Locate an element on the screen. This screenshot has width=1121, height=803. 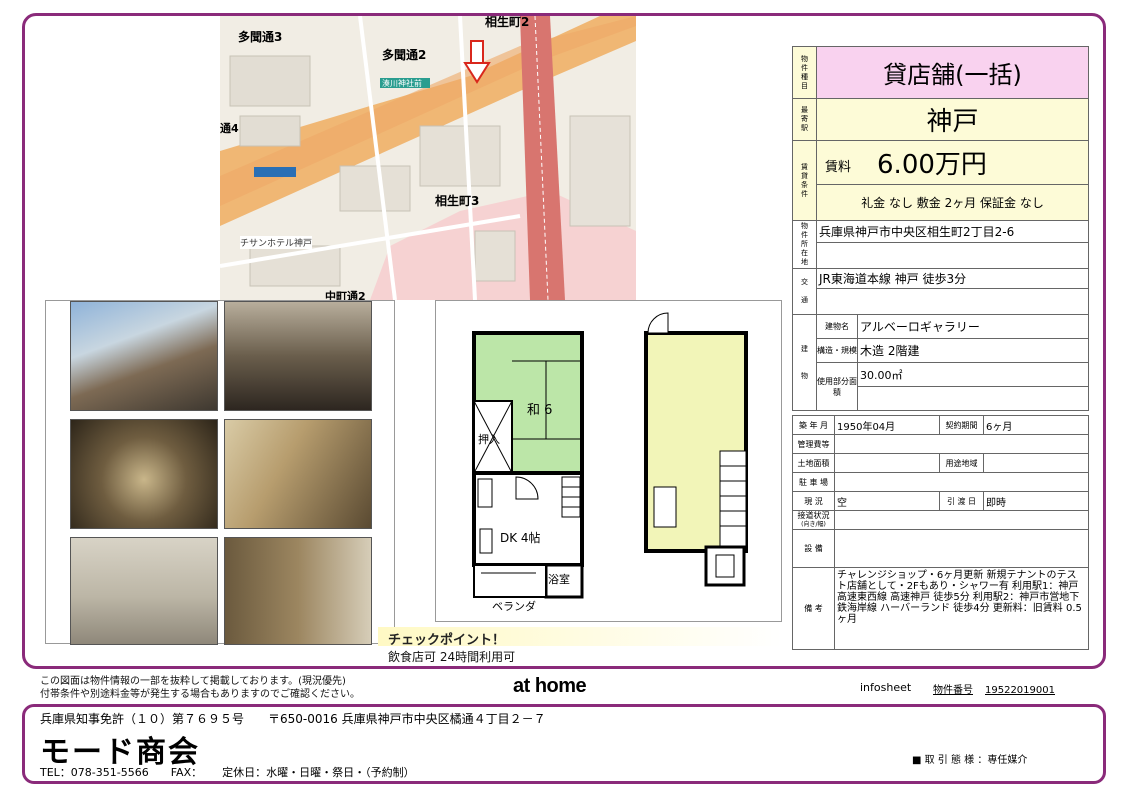
rent-conditions: 礼金 なし 敷金 2ヶ月 保証金 なし is located at coordinates (952, 202).